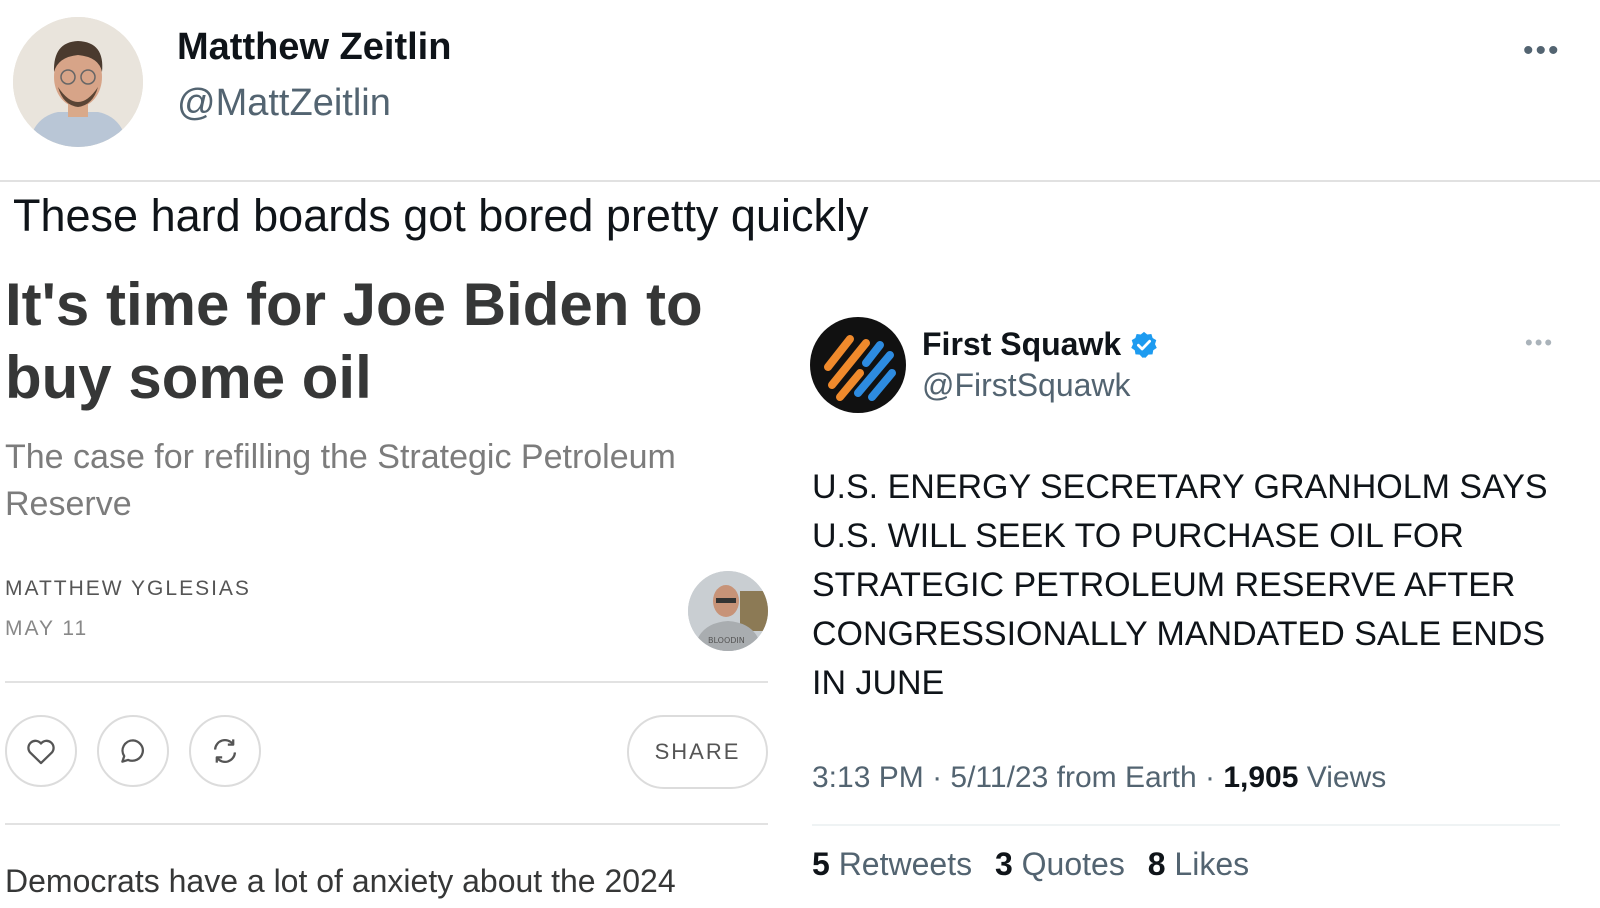 This screenshot has width=1600, height=908. Describe the element at coordinates (1156, 864) in the screenshot. I see `likes-count: 8` at that location.